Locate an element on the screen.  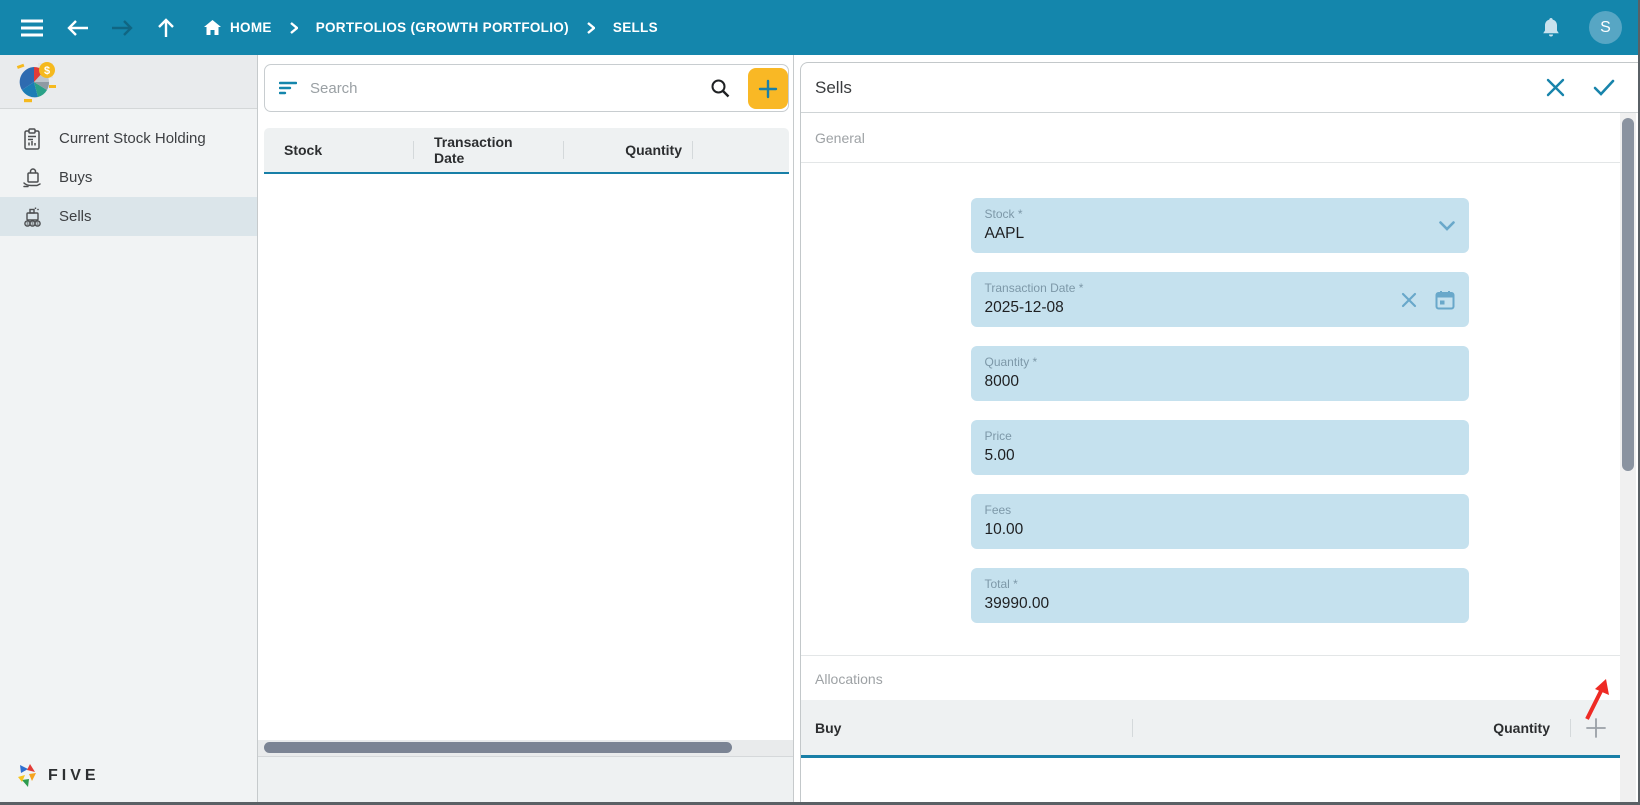
breadcrumb-sells: SELLS is located at coordinates (635, 27).